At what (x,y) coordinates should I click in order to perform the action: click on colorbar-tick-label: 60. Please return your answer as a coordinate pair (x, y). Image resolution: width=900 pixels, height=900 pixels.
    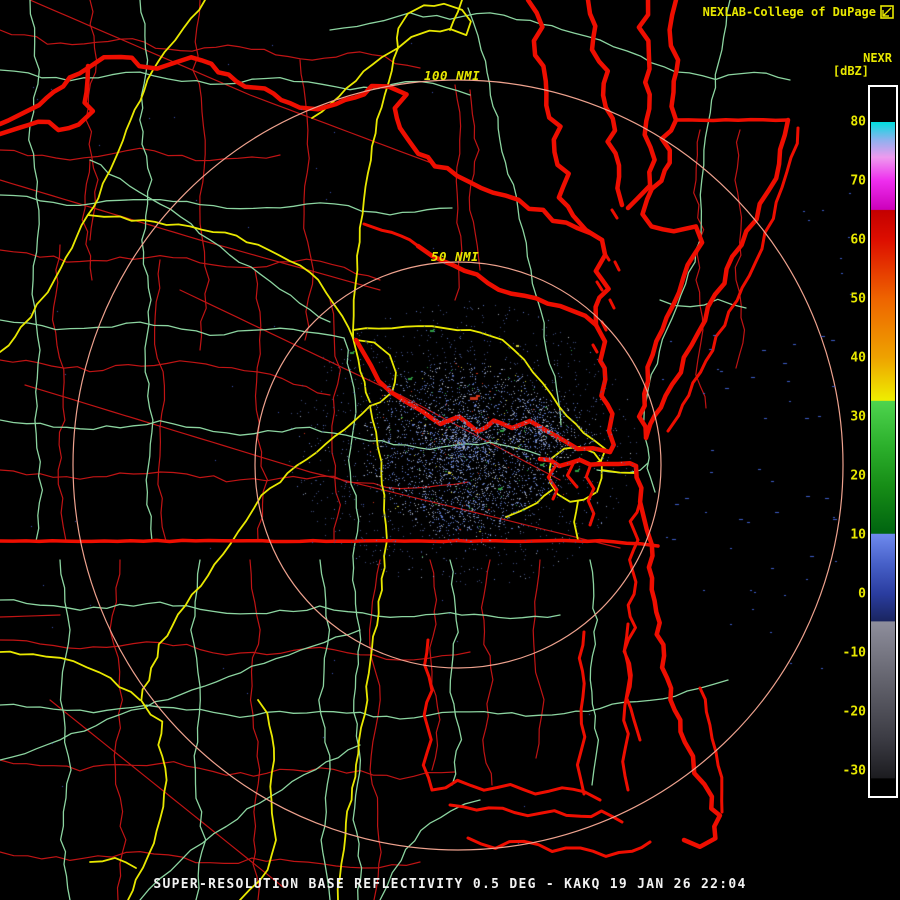
    Looking at the image, I should click on (858, 240).